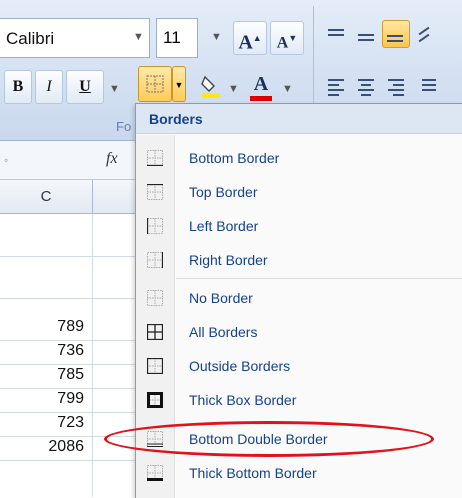 Image resolution: width=462 pixels, height=498 pixels. What do you see at coordinates (66, 446) in the screenshot?
I see `cell-value: 2086` at bounding box center [66, 446].